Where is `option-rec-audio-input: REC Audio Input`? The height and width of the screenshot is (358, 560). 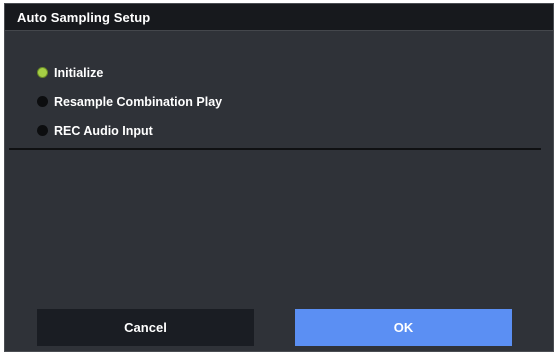 option-rec-audio-input: REC Audio Input is located at coordinates (129, 130).